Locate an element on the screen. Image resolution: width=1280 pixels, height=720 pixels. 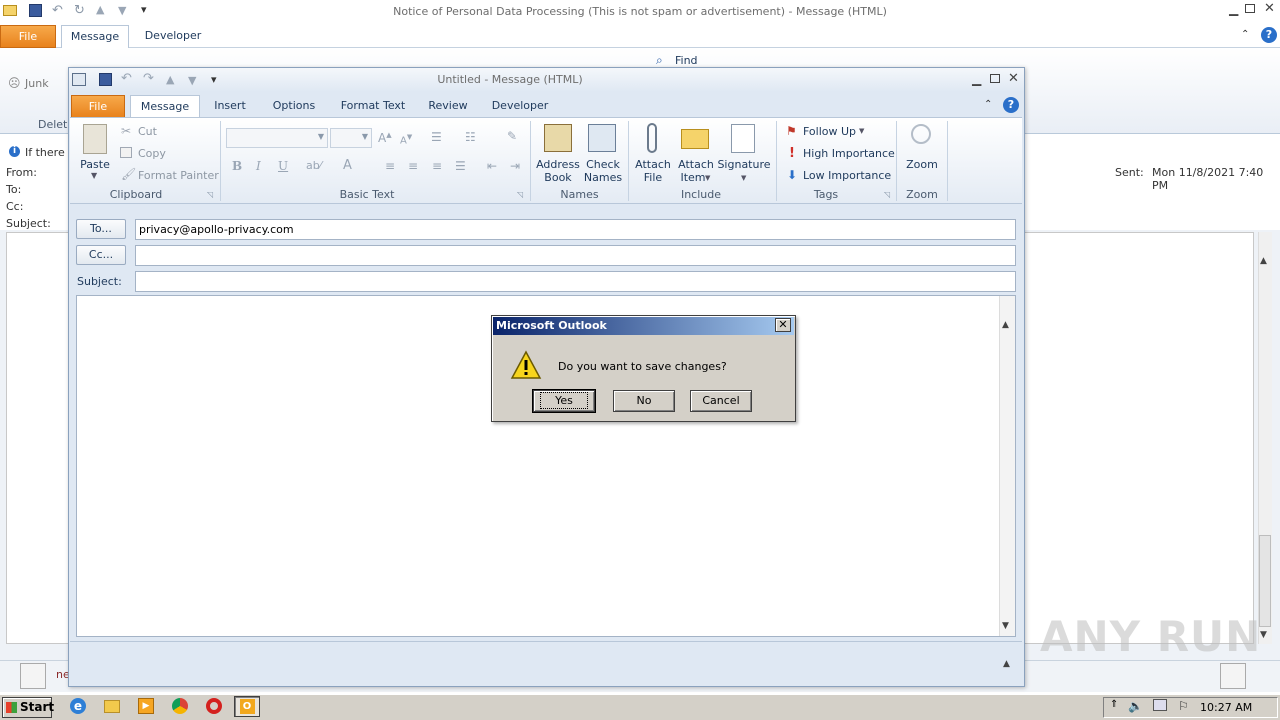
grow-font-icon: A▲ is located at coordinates (385, 138).